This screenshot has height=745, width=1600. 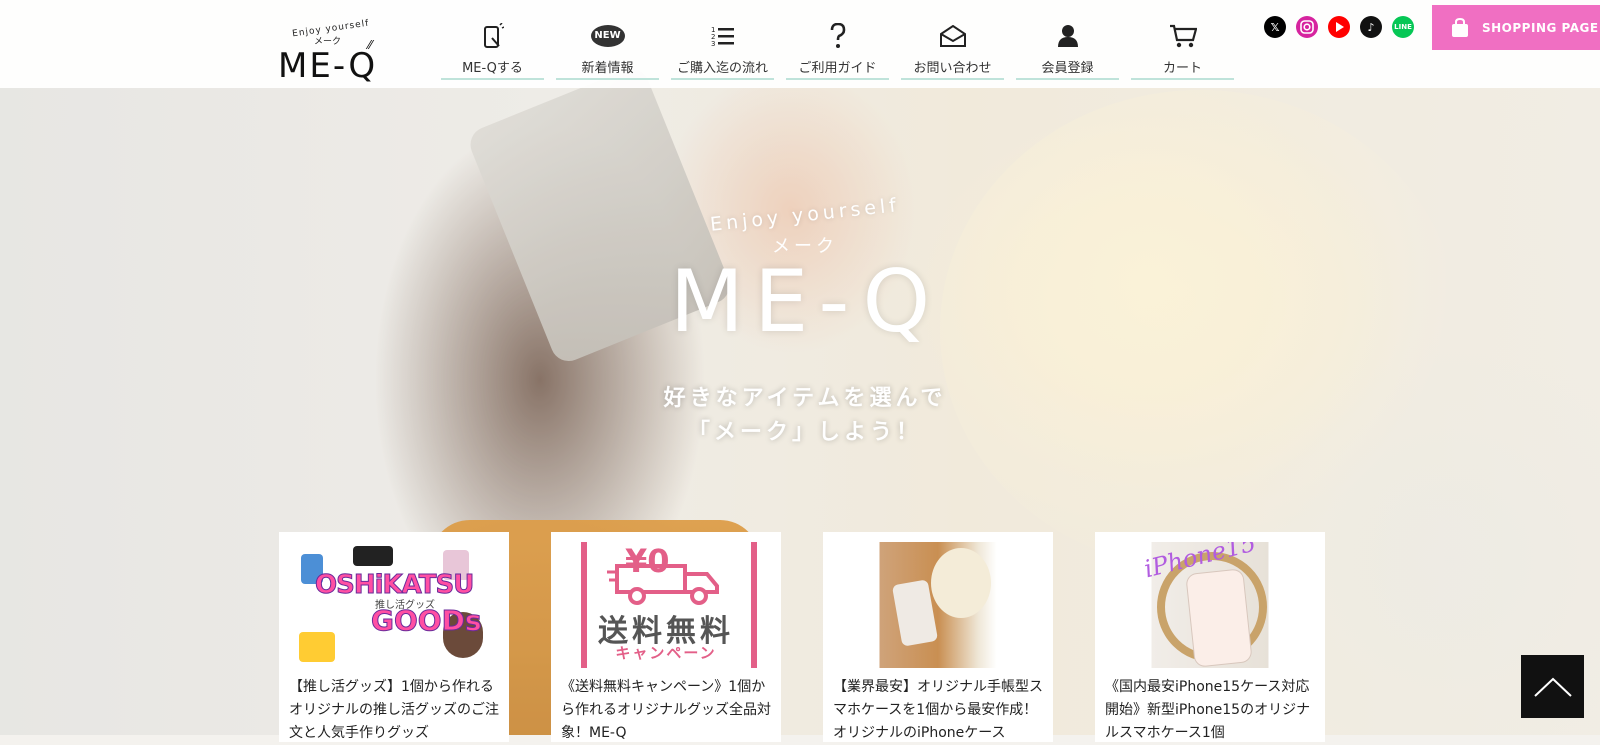 I want to click on shopping-bag-icon, so click(x=1460, y=27).